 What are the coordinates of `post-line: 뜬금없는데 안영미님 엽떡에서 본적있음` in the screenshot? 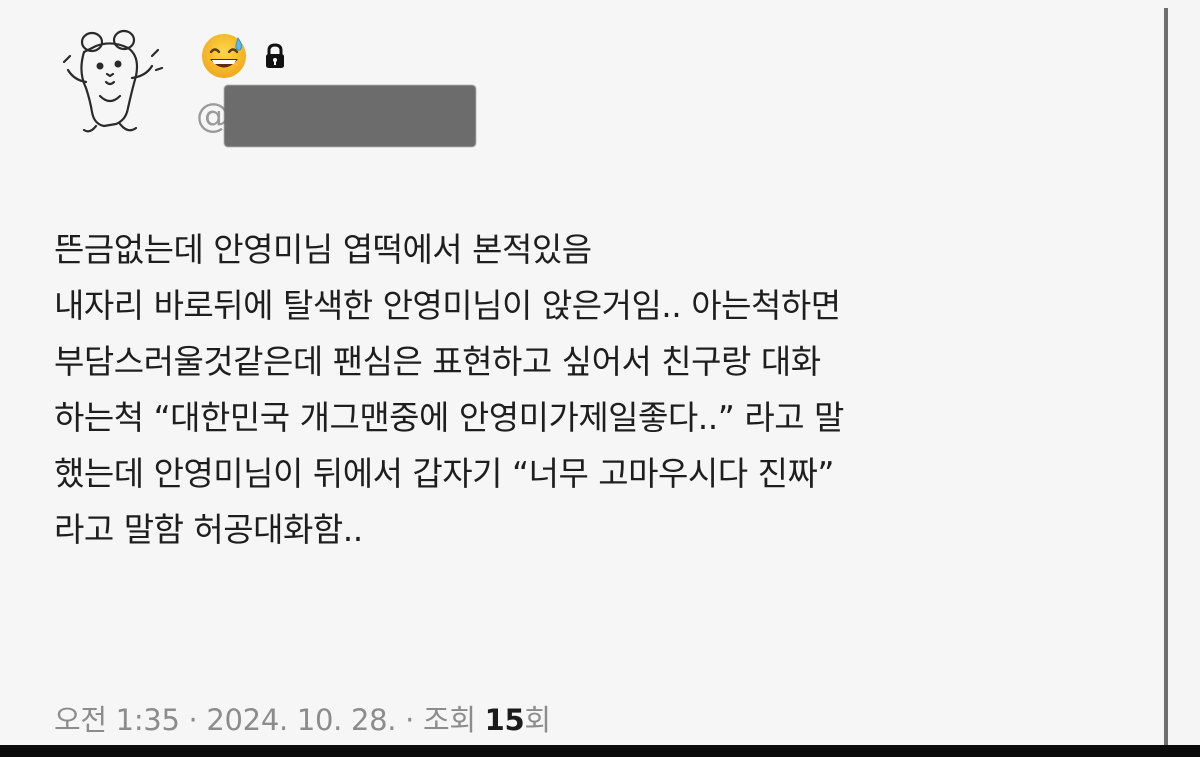 It's located at (323, 249).